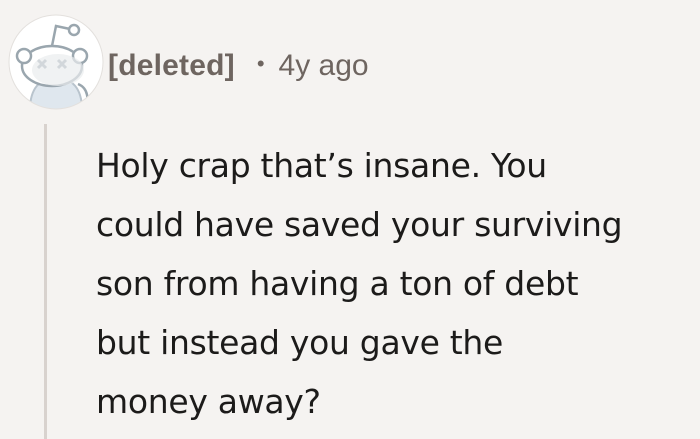 The image size is (700, 439). I want to click on comment-body-line: could have saved your surviving, so click(359, 224).